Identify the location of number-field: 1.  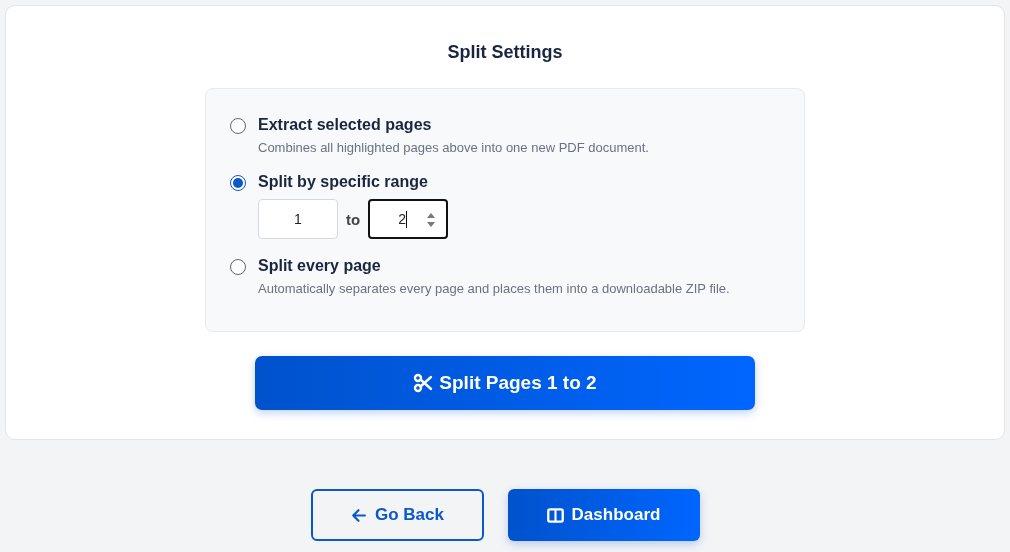
(298, 219).